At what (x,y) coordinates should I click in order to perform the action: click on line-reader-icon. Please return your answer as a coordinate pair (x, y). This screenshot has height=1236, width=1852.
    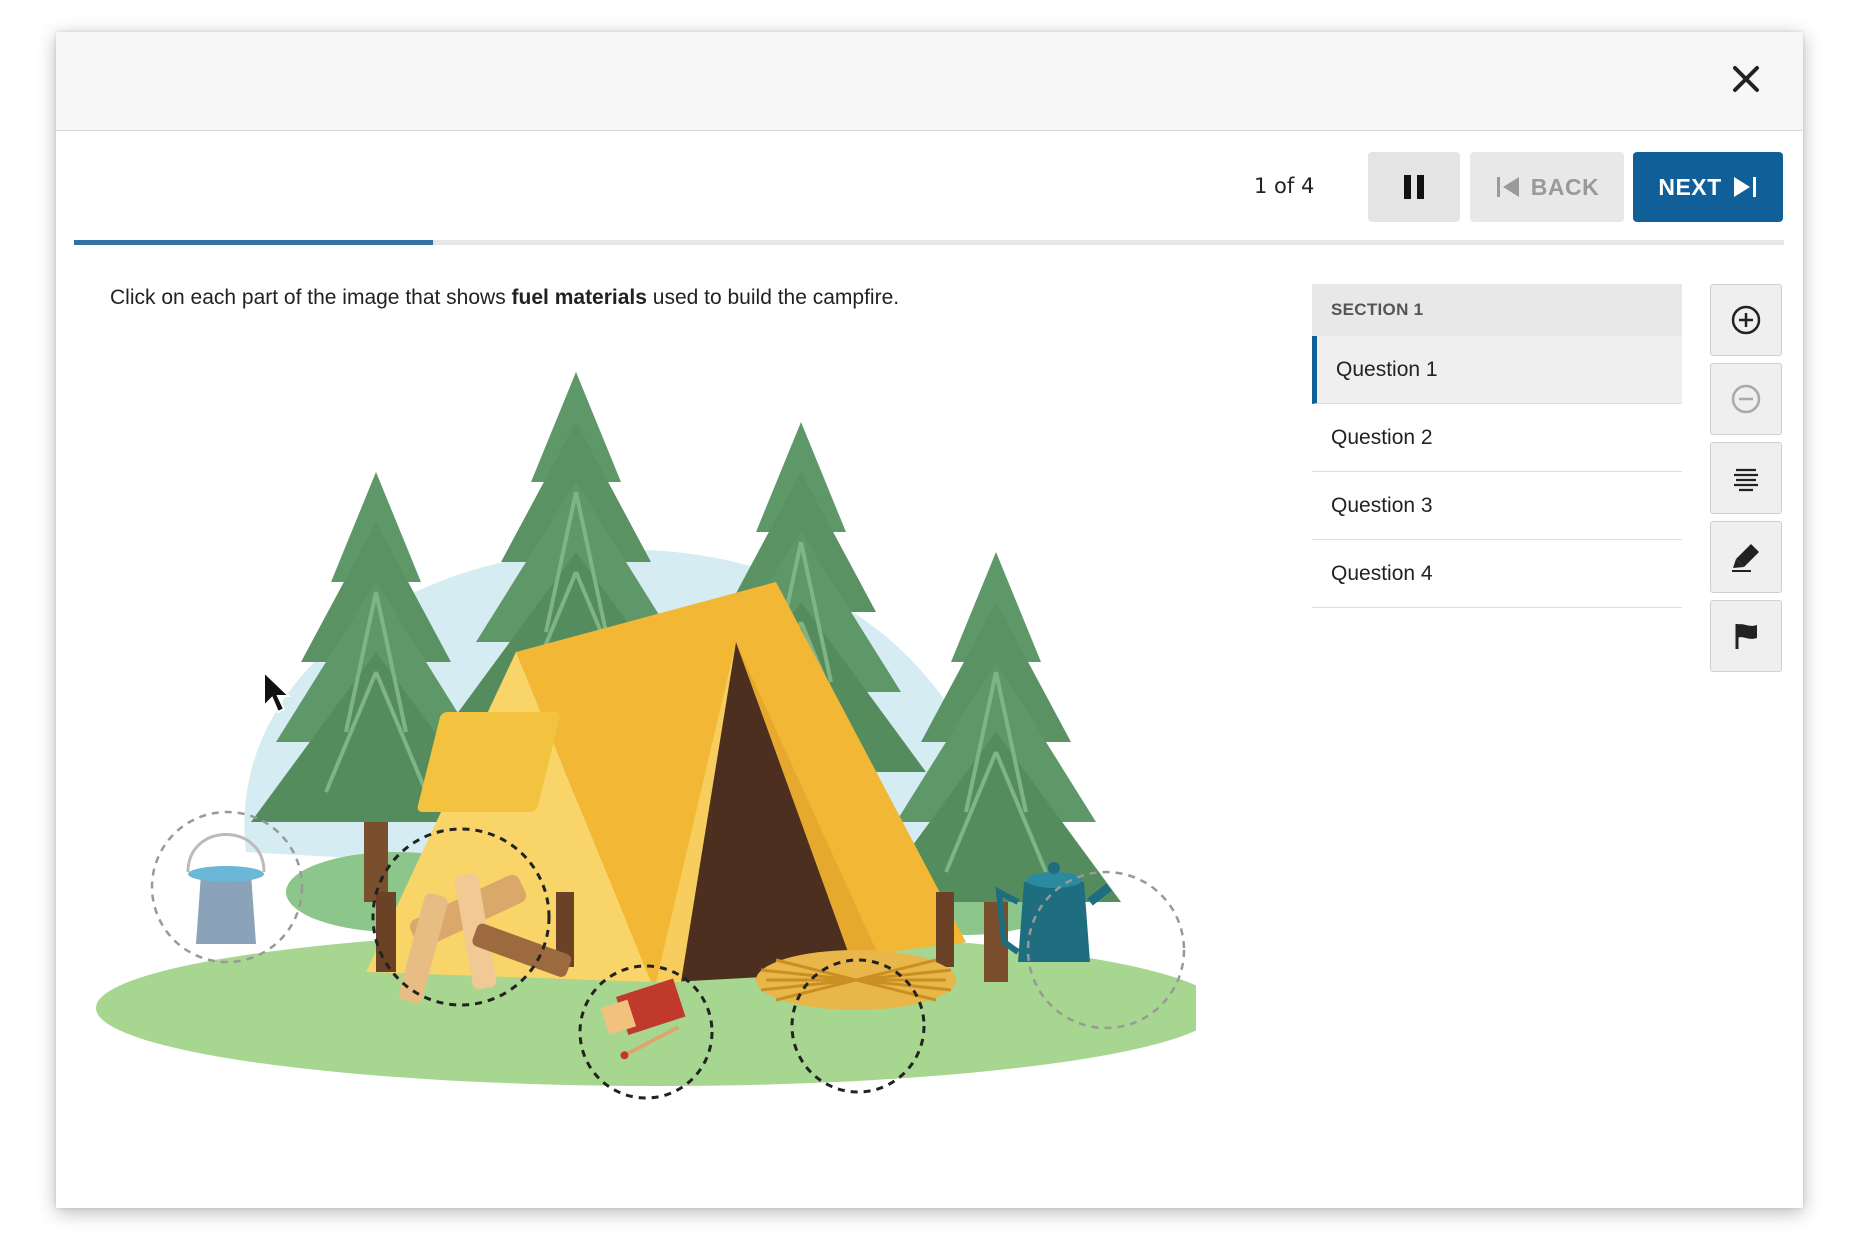
    Looking at the image, I should click on (1746, 480).